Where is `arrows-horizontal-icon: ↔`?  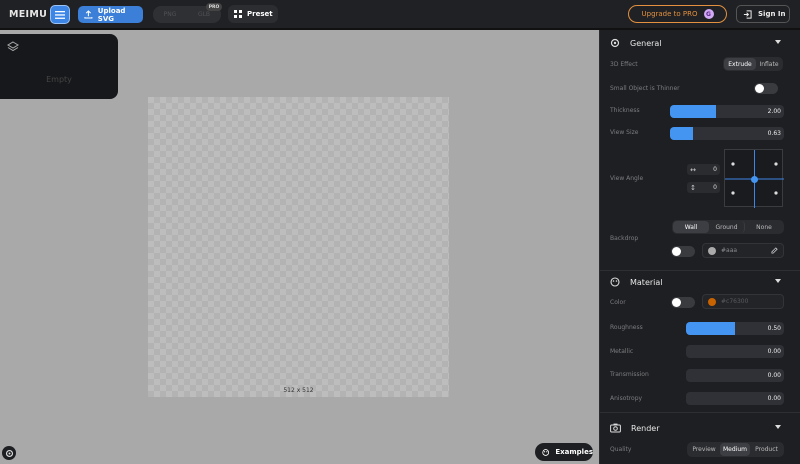
arrows-horizontal-icon: ↔ is located at coordinates (693, 169).